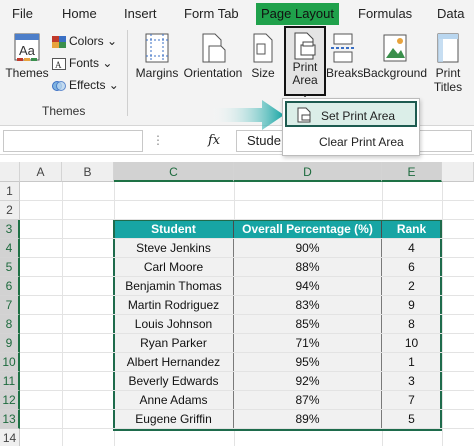 This screenshot has height=446, width=474. I want to click on breaks-label: Breaks, so click(345, 73).